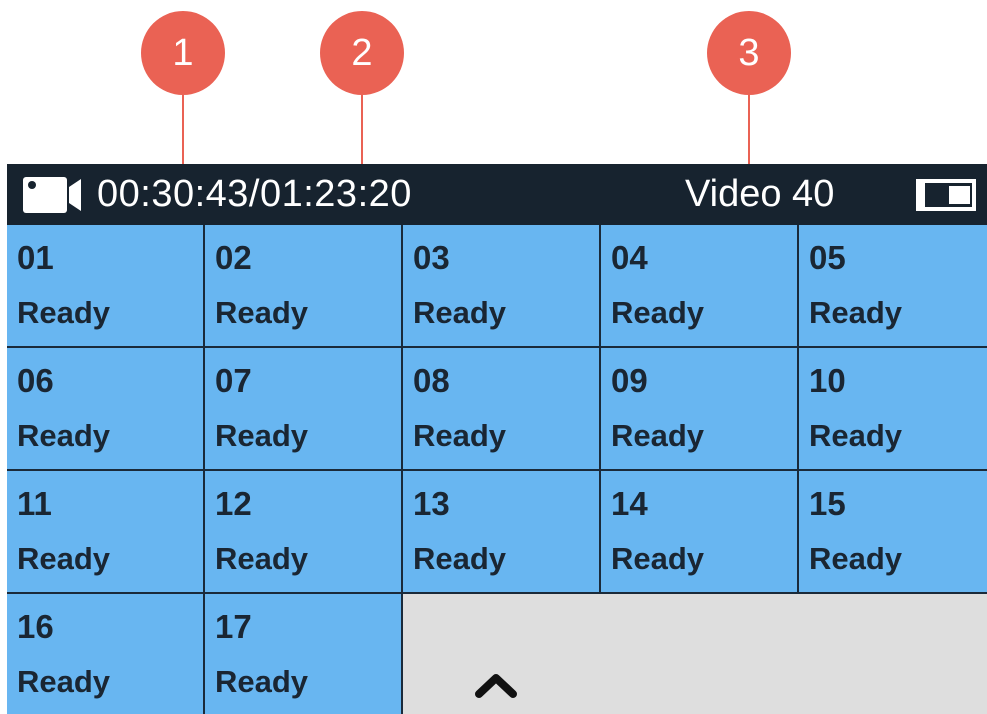 The image size is (987, 714). Describe the element at coordinates (304, 654) in the screenshot. I see `slot-17: 17 Ready` at that location.